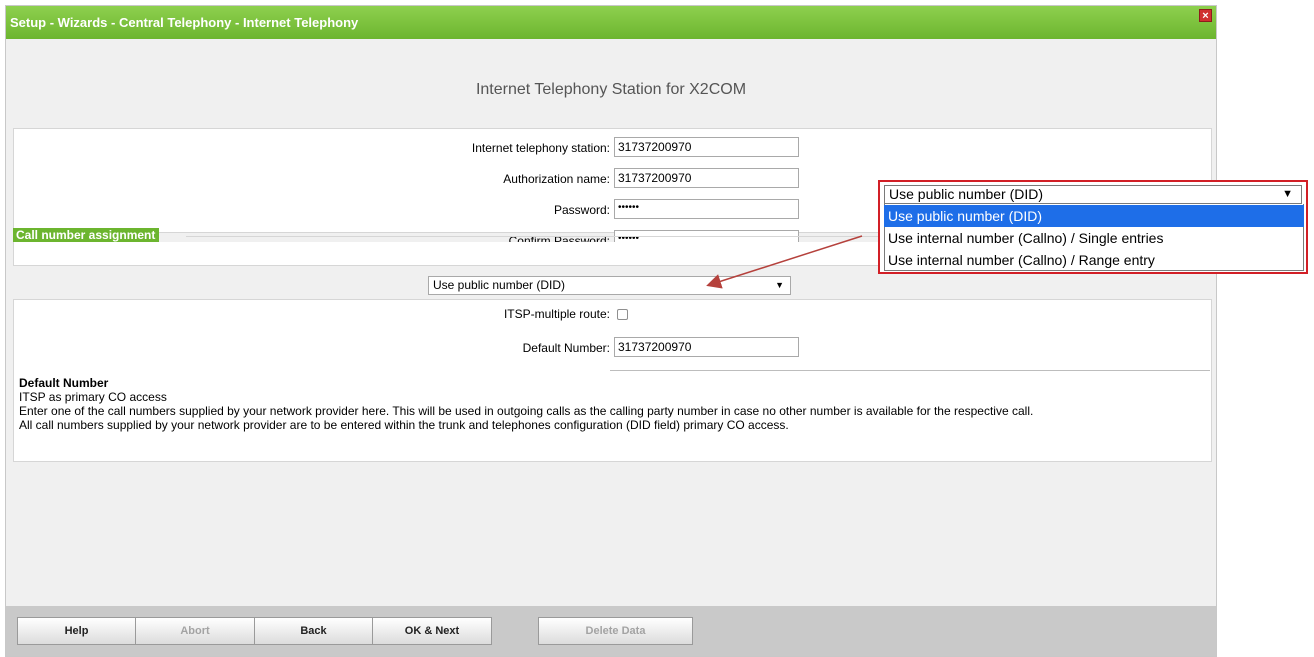 Image resolution: width=1314 pixels, height=657 pixels. Describe the element at coordinates (581, 210) in the screenshot. I see `password-label: Password:` at that location.